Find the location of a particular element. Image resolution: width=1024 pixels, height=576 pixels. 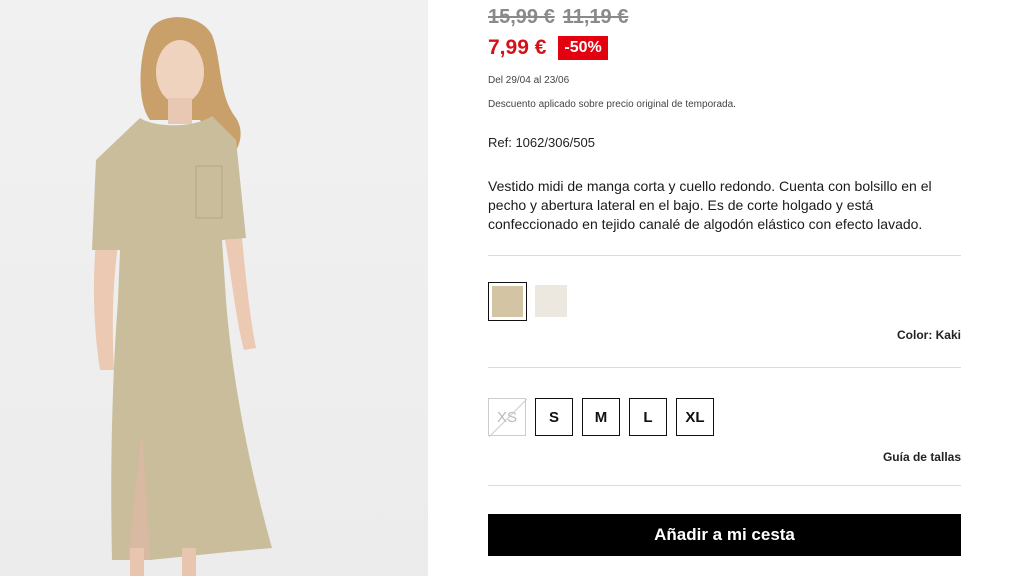

size-label: L is located at coordinates (648, 417).